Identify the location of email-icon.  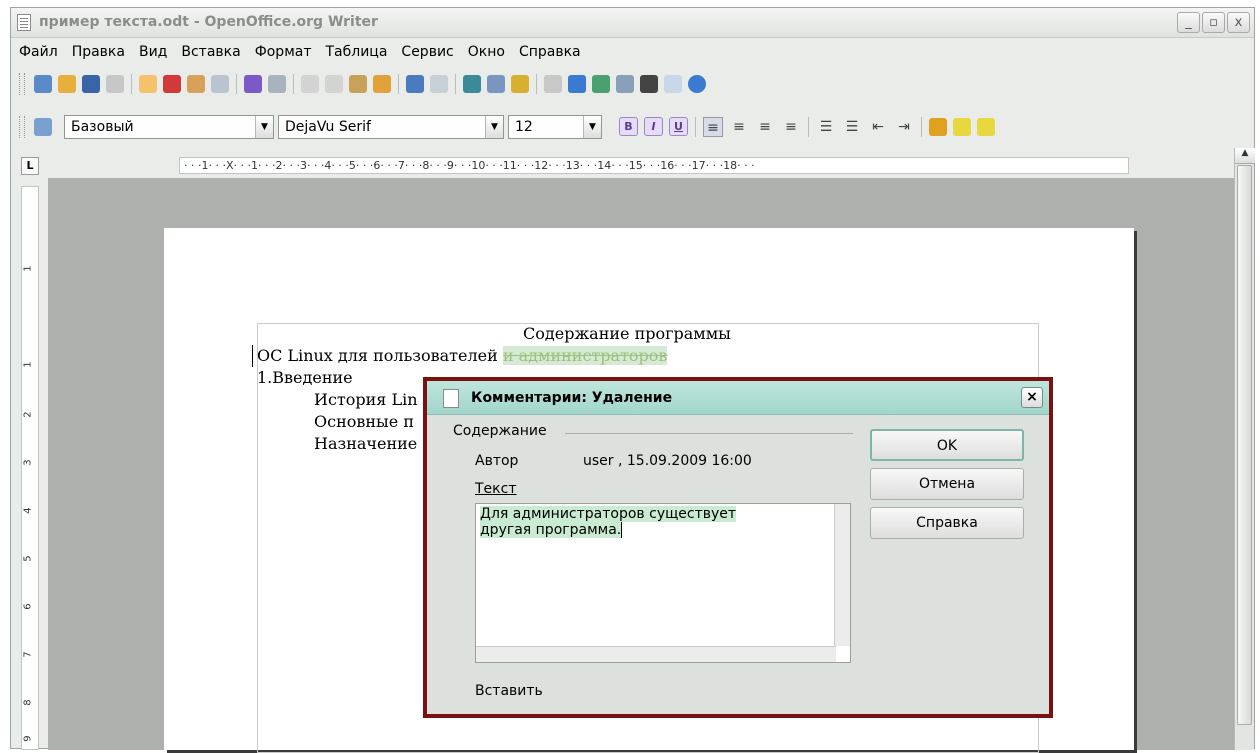
(115, 83).